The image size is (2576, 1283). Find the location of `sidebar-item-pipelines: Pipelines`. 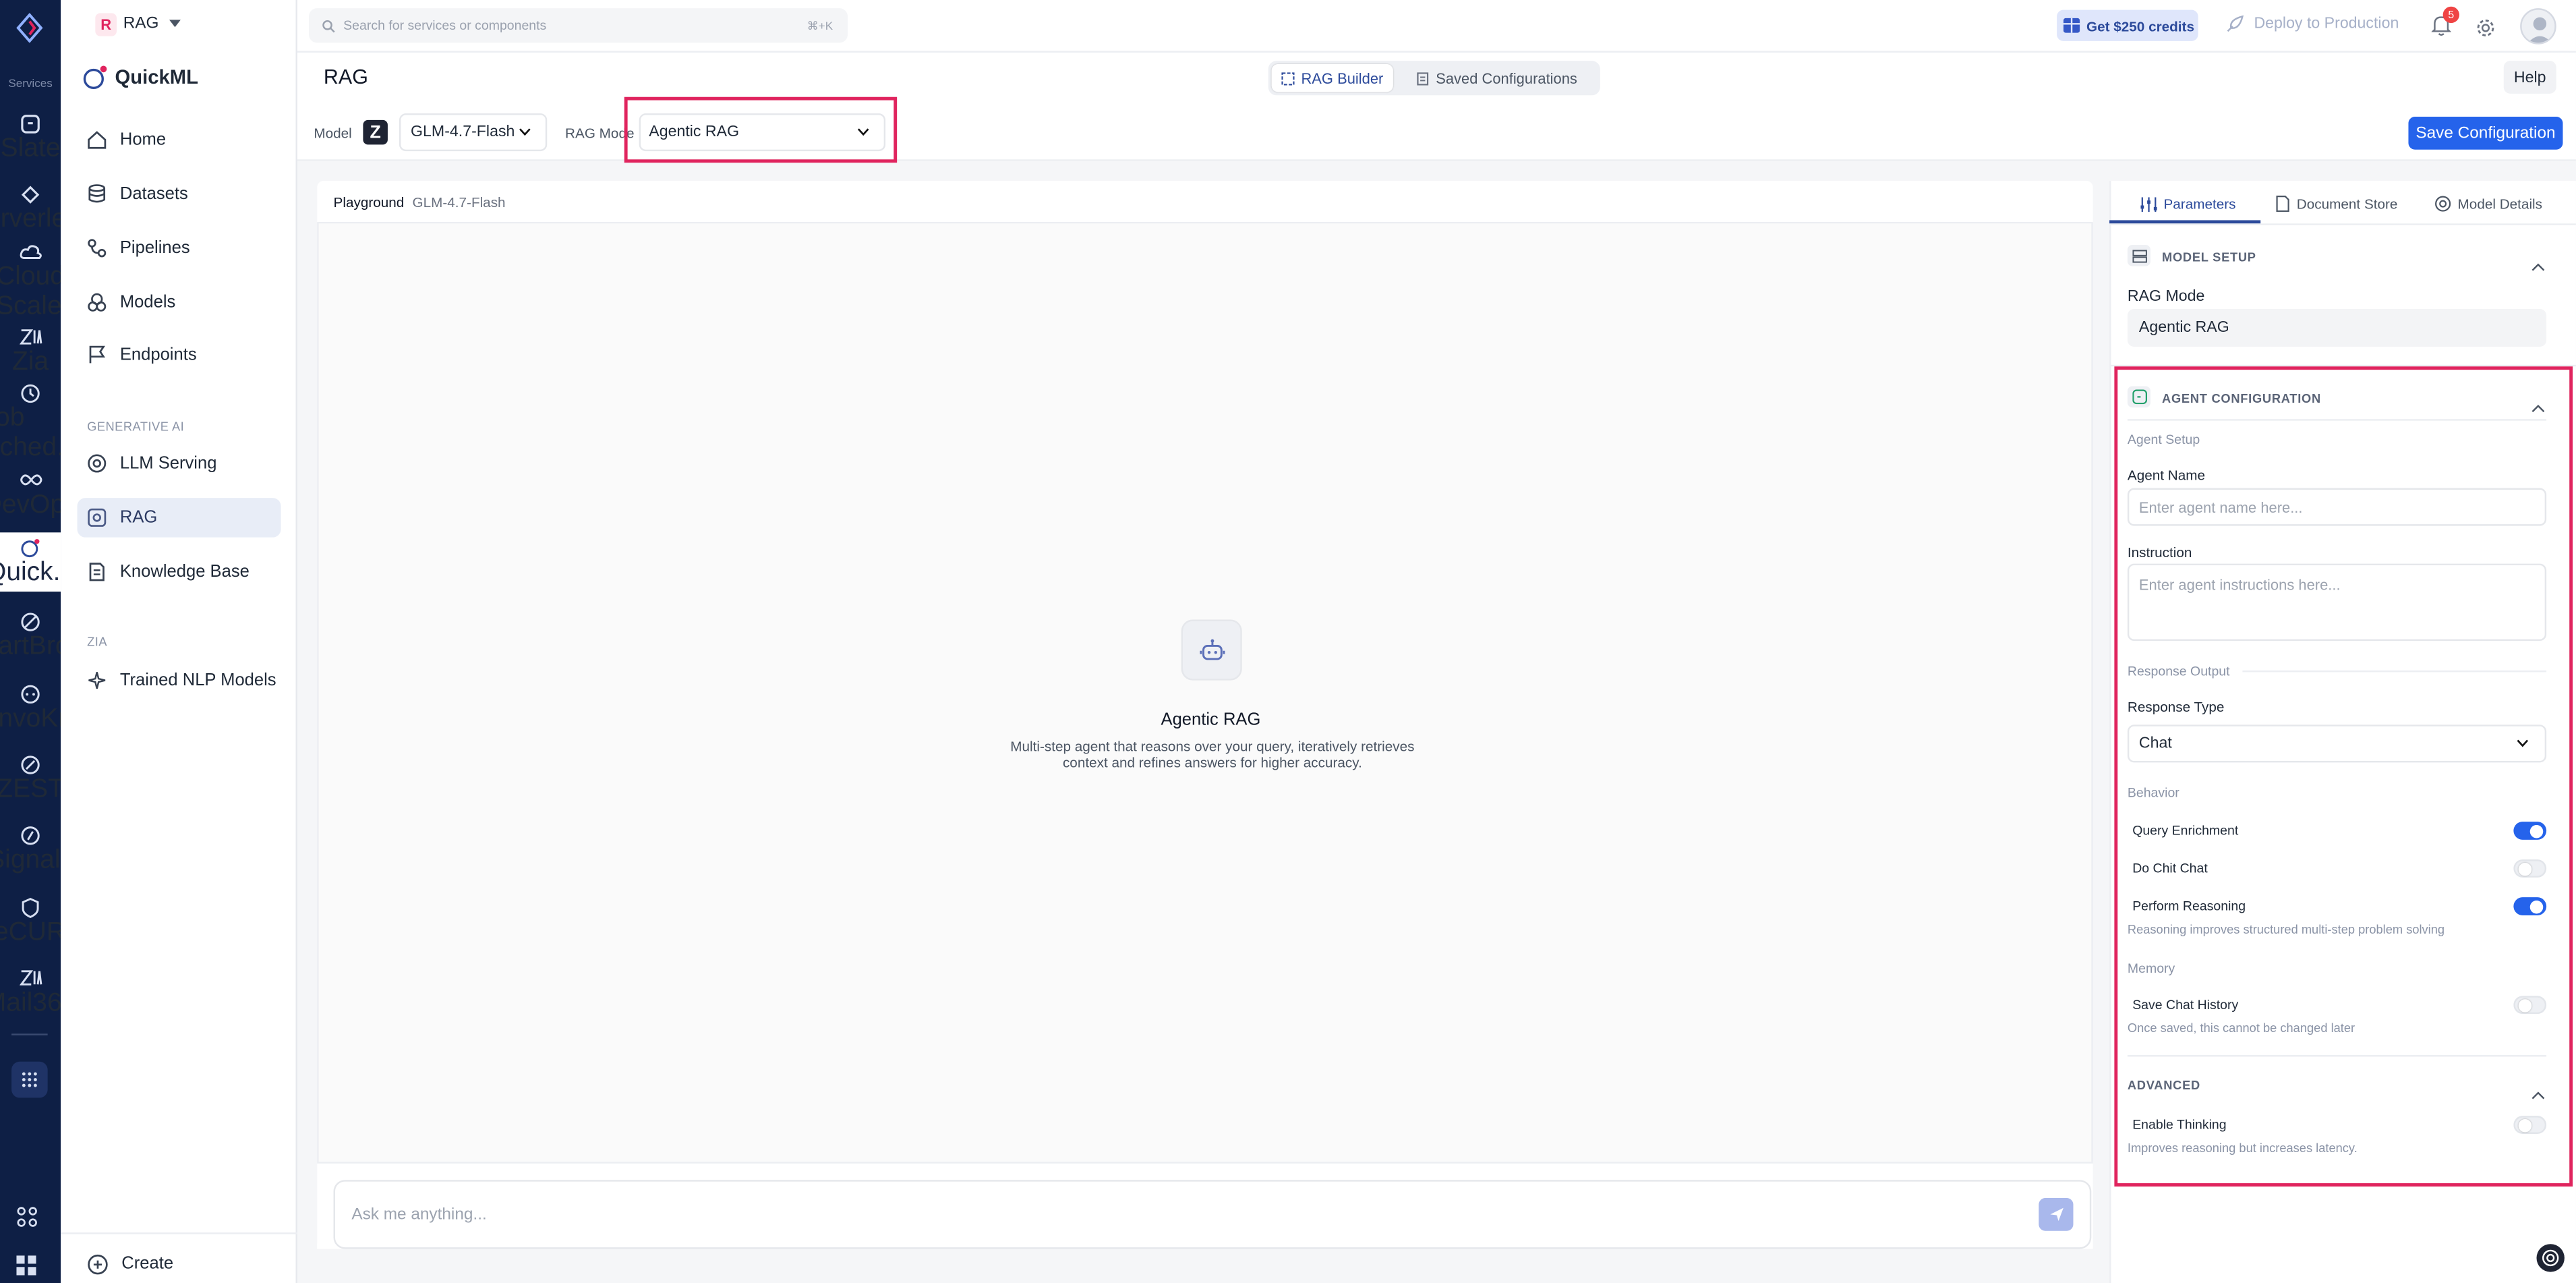

sidebar-item-pipelines: Pipelines is located at coordinates (179, 248).